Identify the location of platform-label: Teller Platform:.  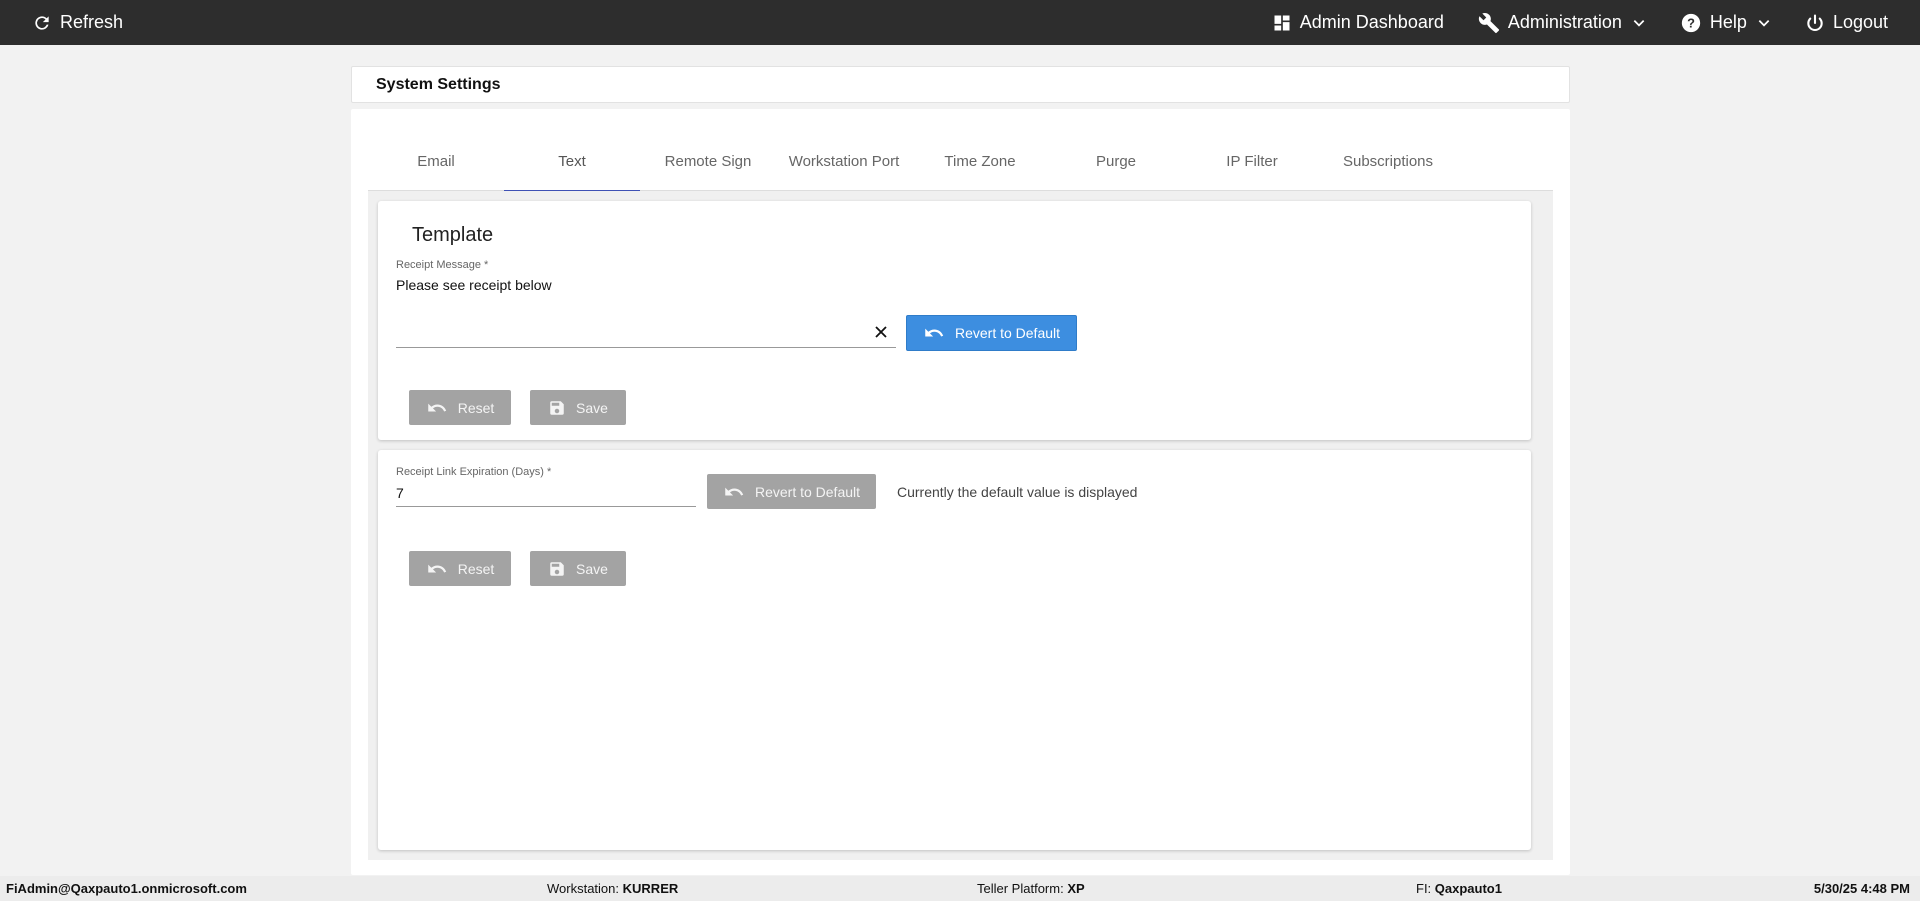
(1020, 888).